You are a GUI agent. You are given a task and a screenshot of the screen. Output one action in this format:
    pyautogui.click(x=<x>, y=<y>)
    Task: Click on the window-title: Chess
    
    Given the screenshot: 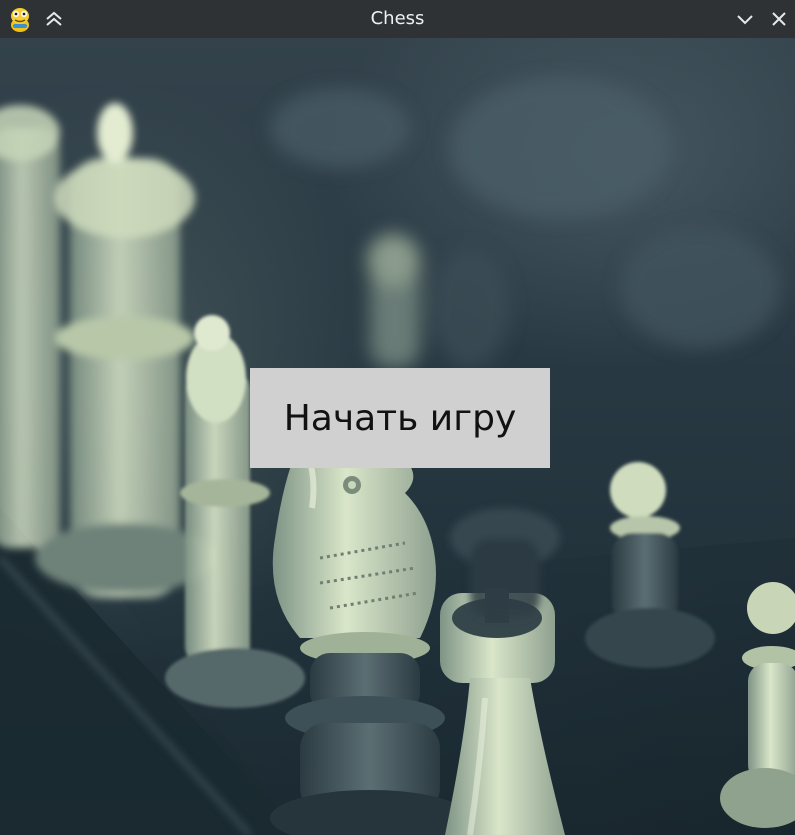 What is the action you would take?
    pyautogui.click(x=397, y=18)
    